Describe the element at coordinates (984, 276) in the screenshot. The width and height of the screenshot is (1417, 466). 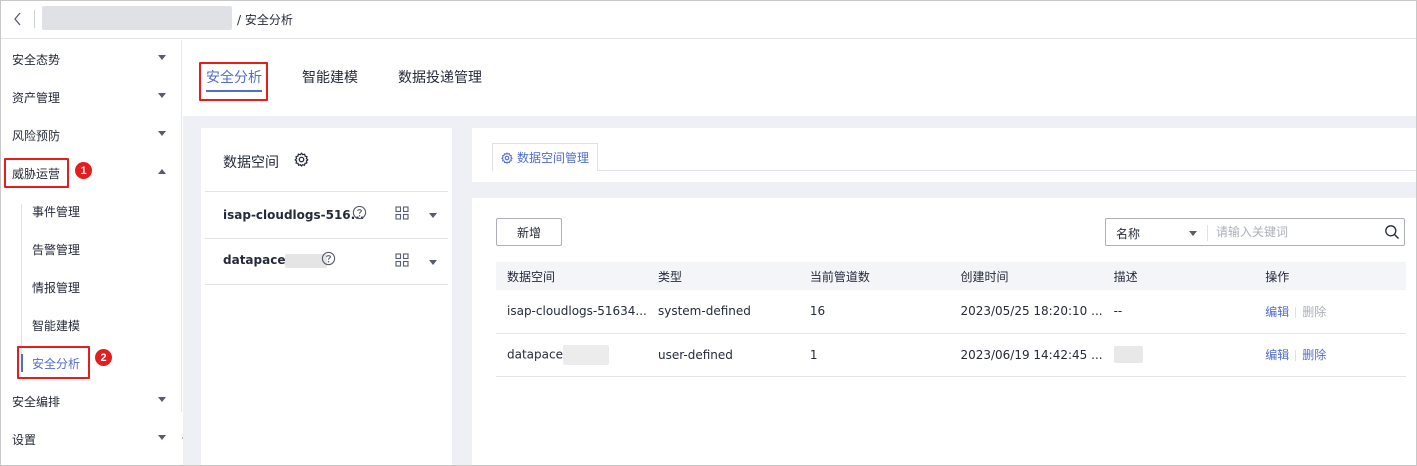
I see `column-header-created-time: 创建时间` at that location.